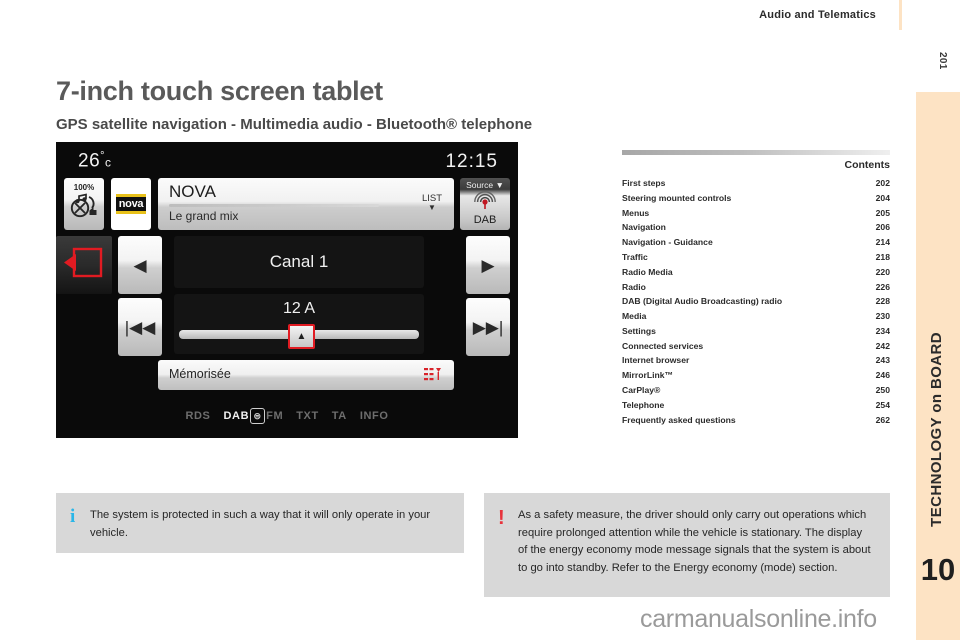 This screenshot has height=640, width=960. Describe the element at coordinates (485, 204) in the screenshot. I see `source-button: Source ▼ DAB` at that location.